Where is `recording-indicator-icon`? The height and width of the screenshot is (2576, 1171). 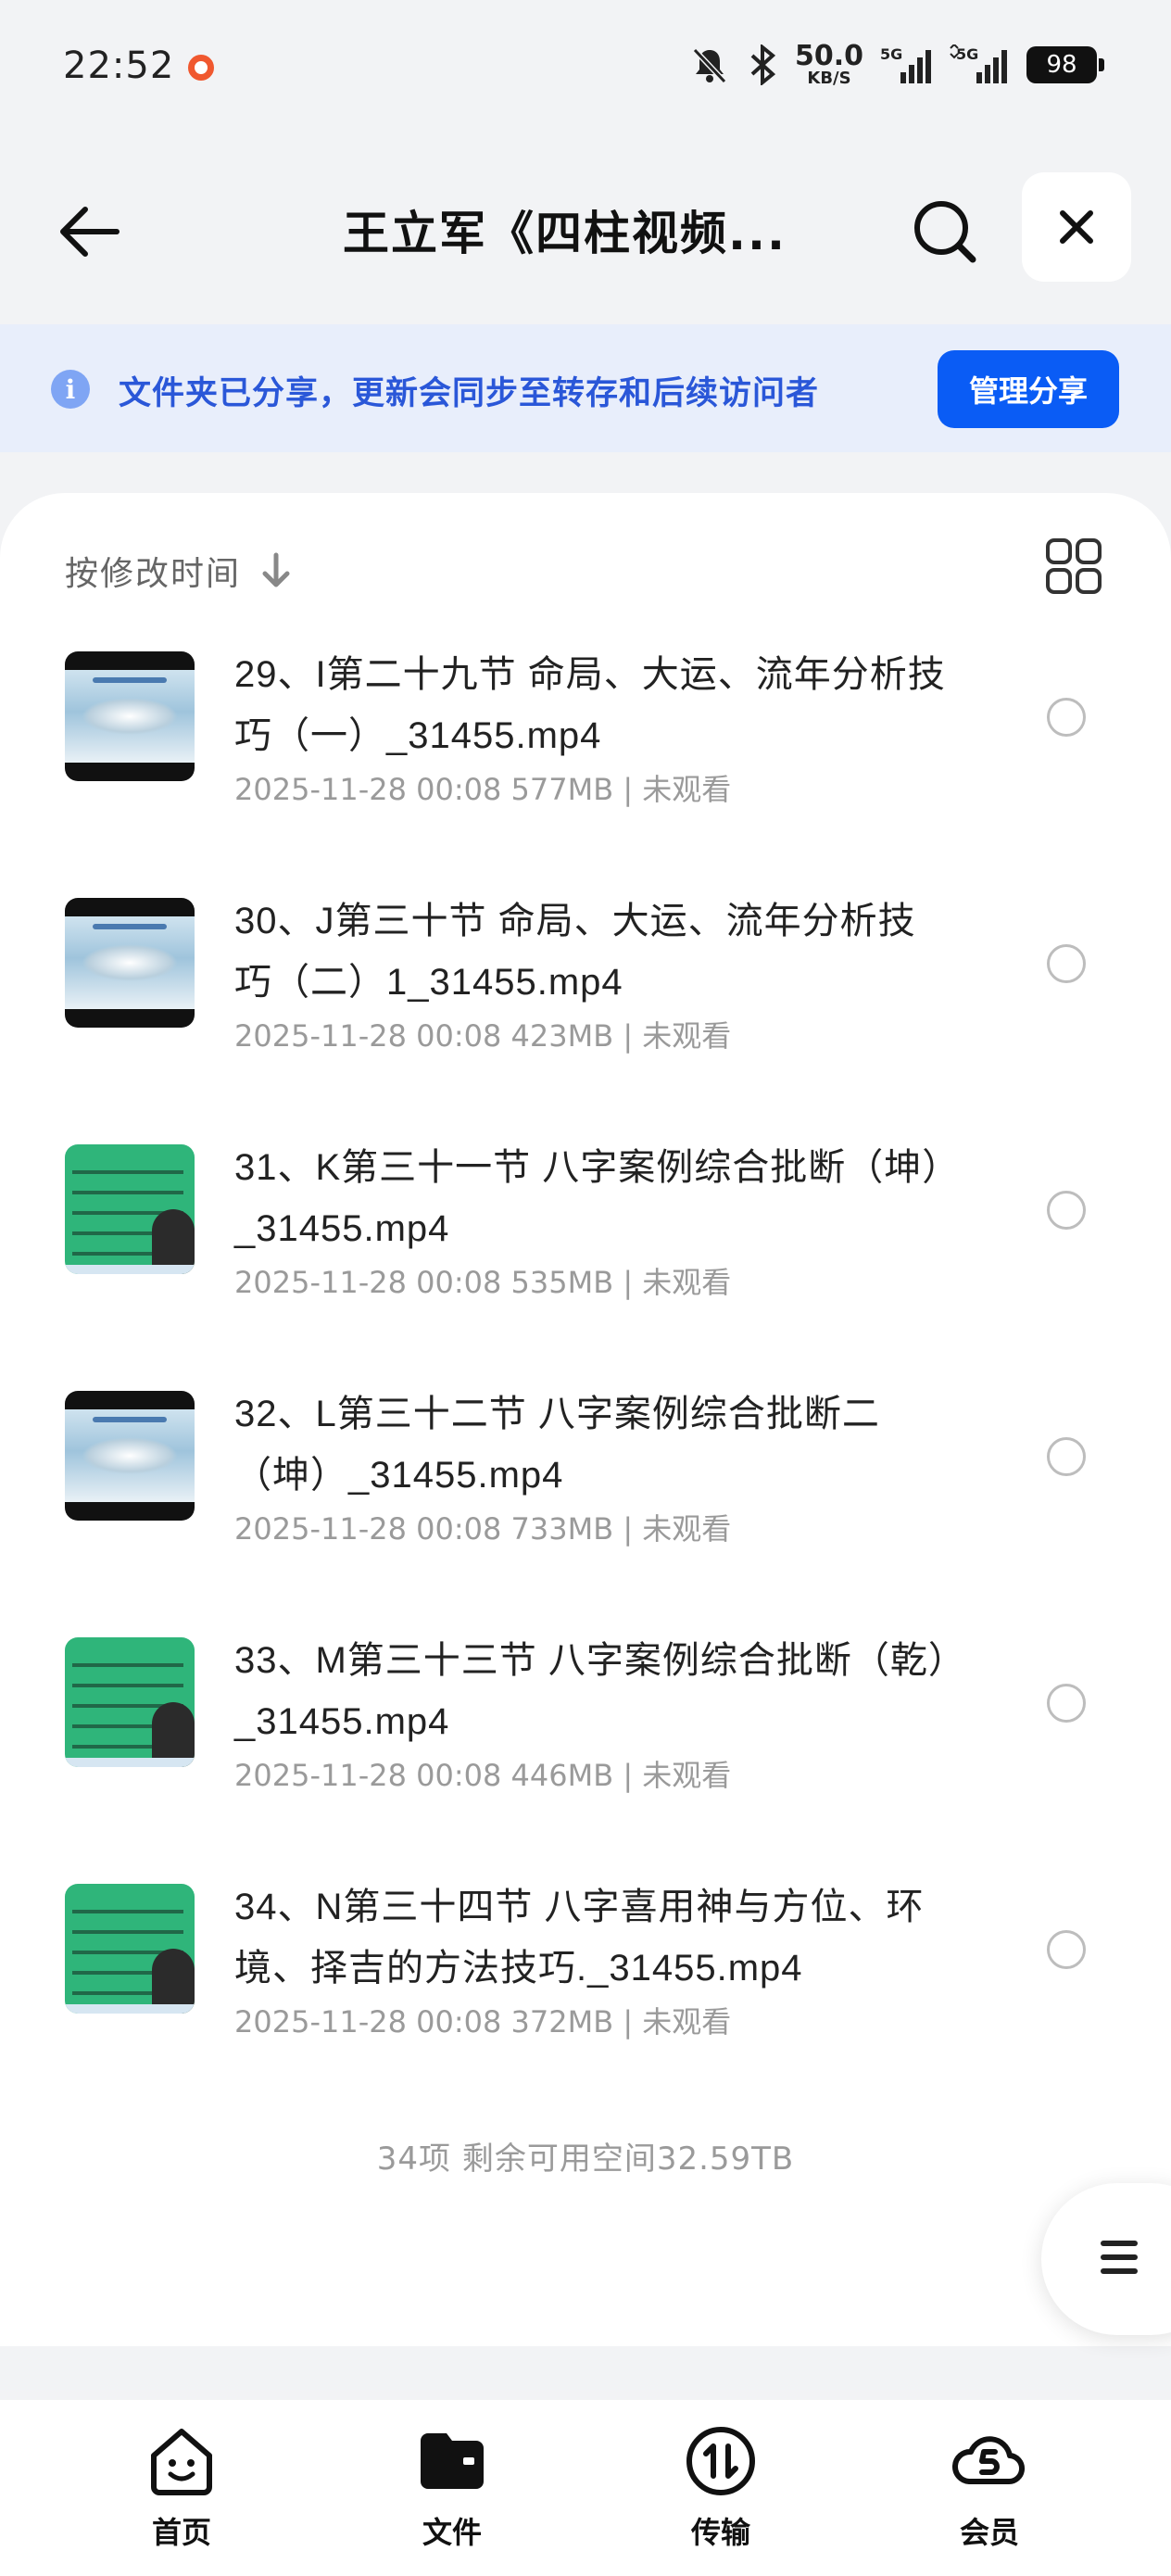
recording-indicator-icon is located at coordinates (201, 68).